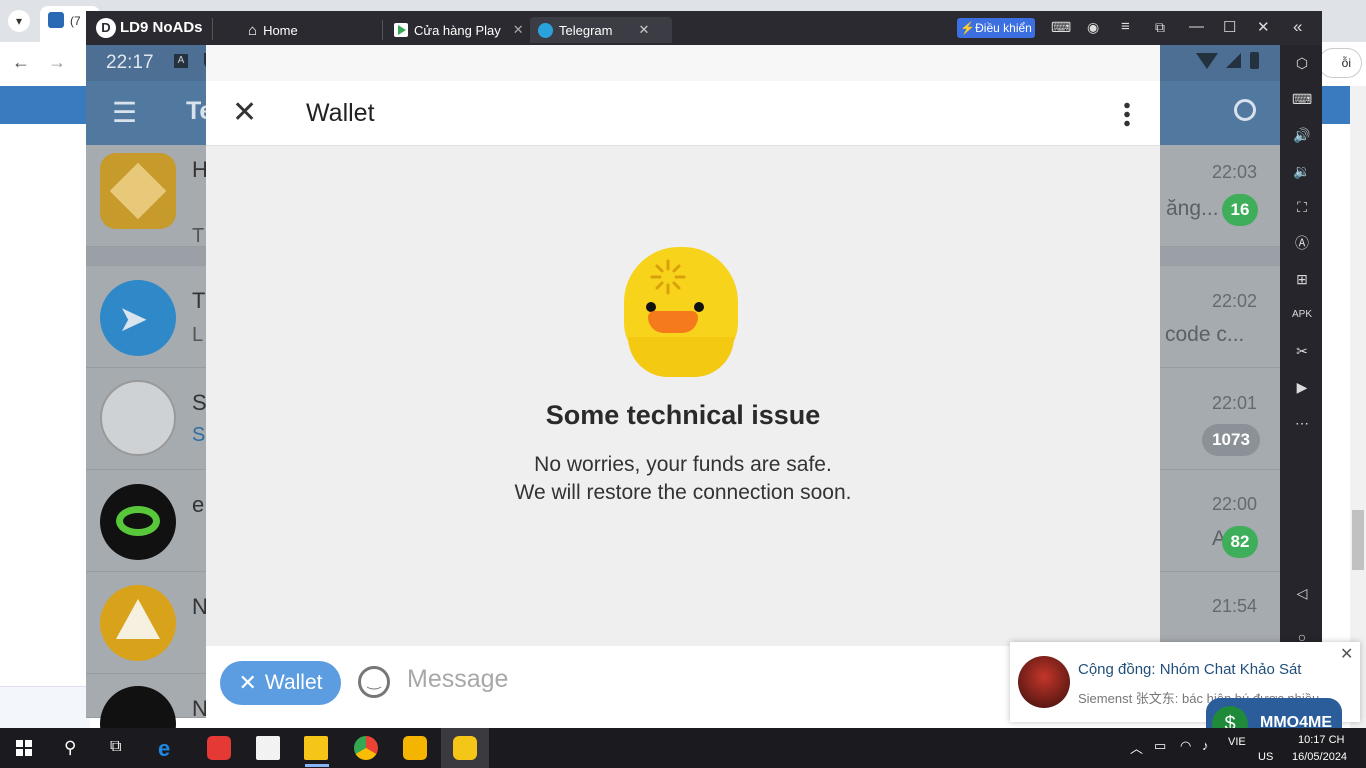  Describe the element at coordinates (401, 30) in the screenshot. I see `play-store-icon` at that location.